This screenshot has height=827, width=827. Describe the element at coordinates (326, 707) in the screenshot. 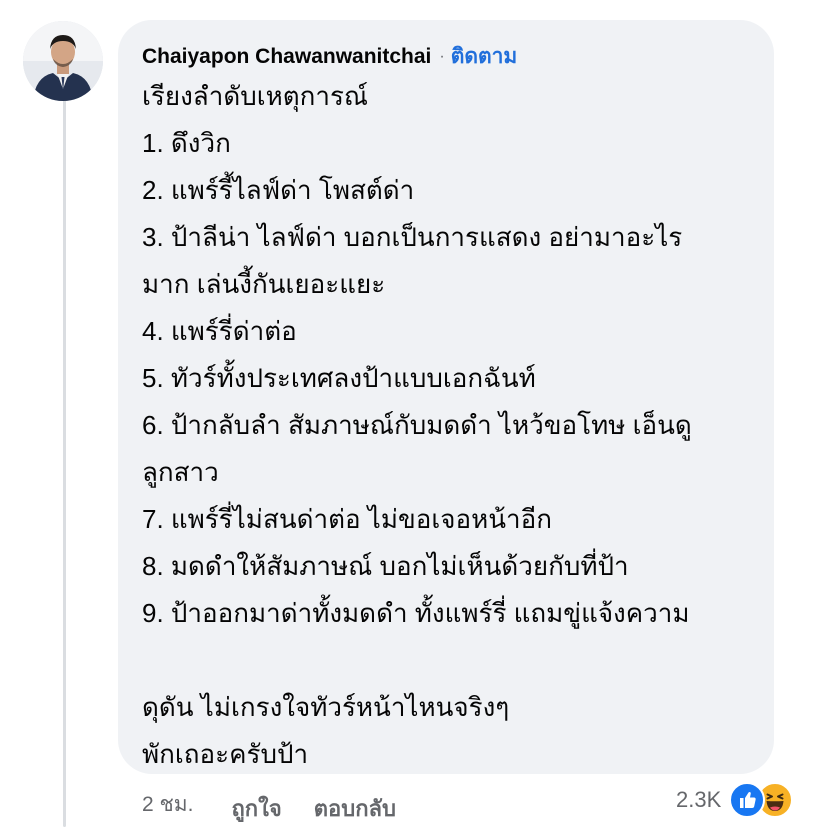

I see `comment-line: ดุดัน ไม่เกรงใจทัวร์หน้าไหนจริงๆ` at that location.